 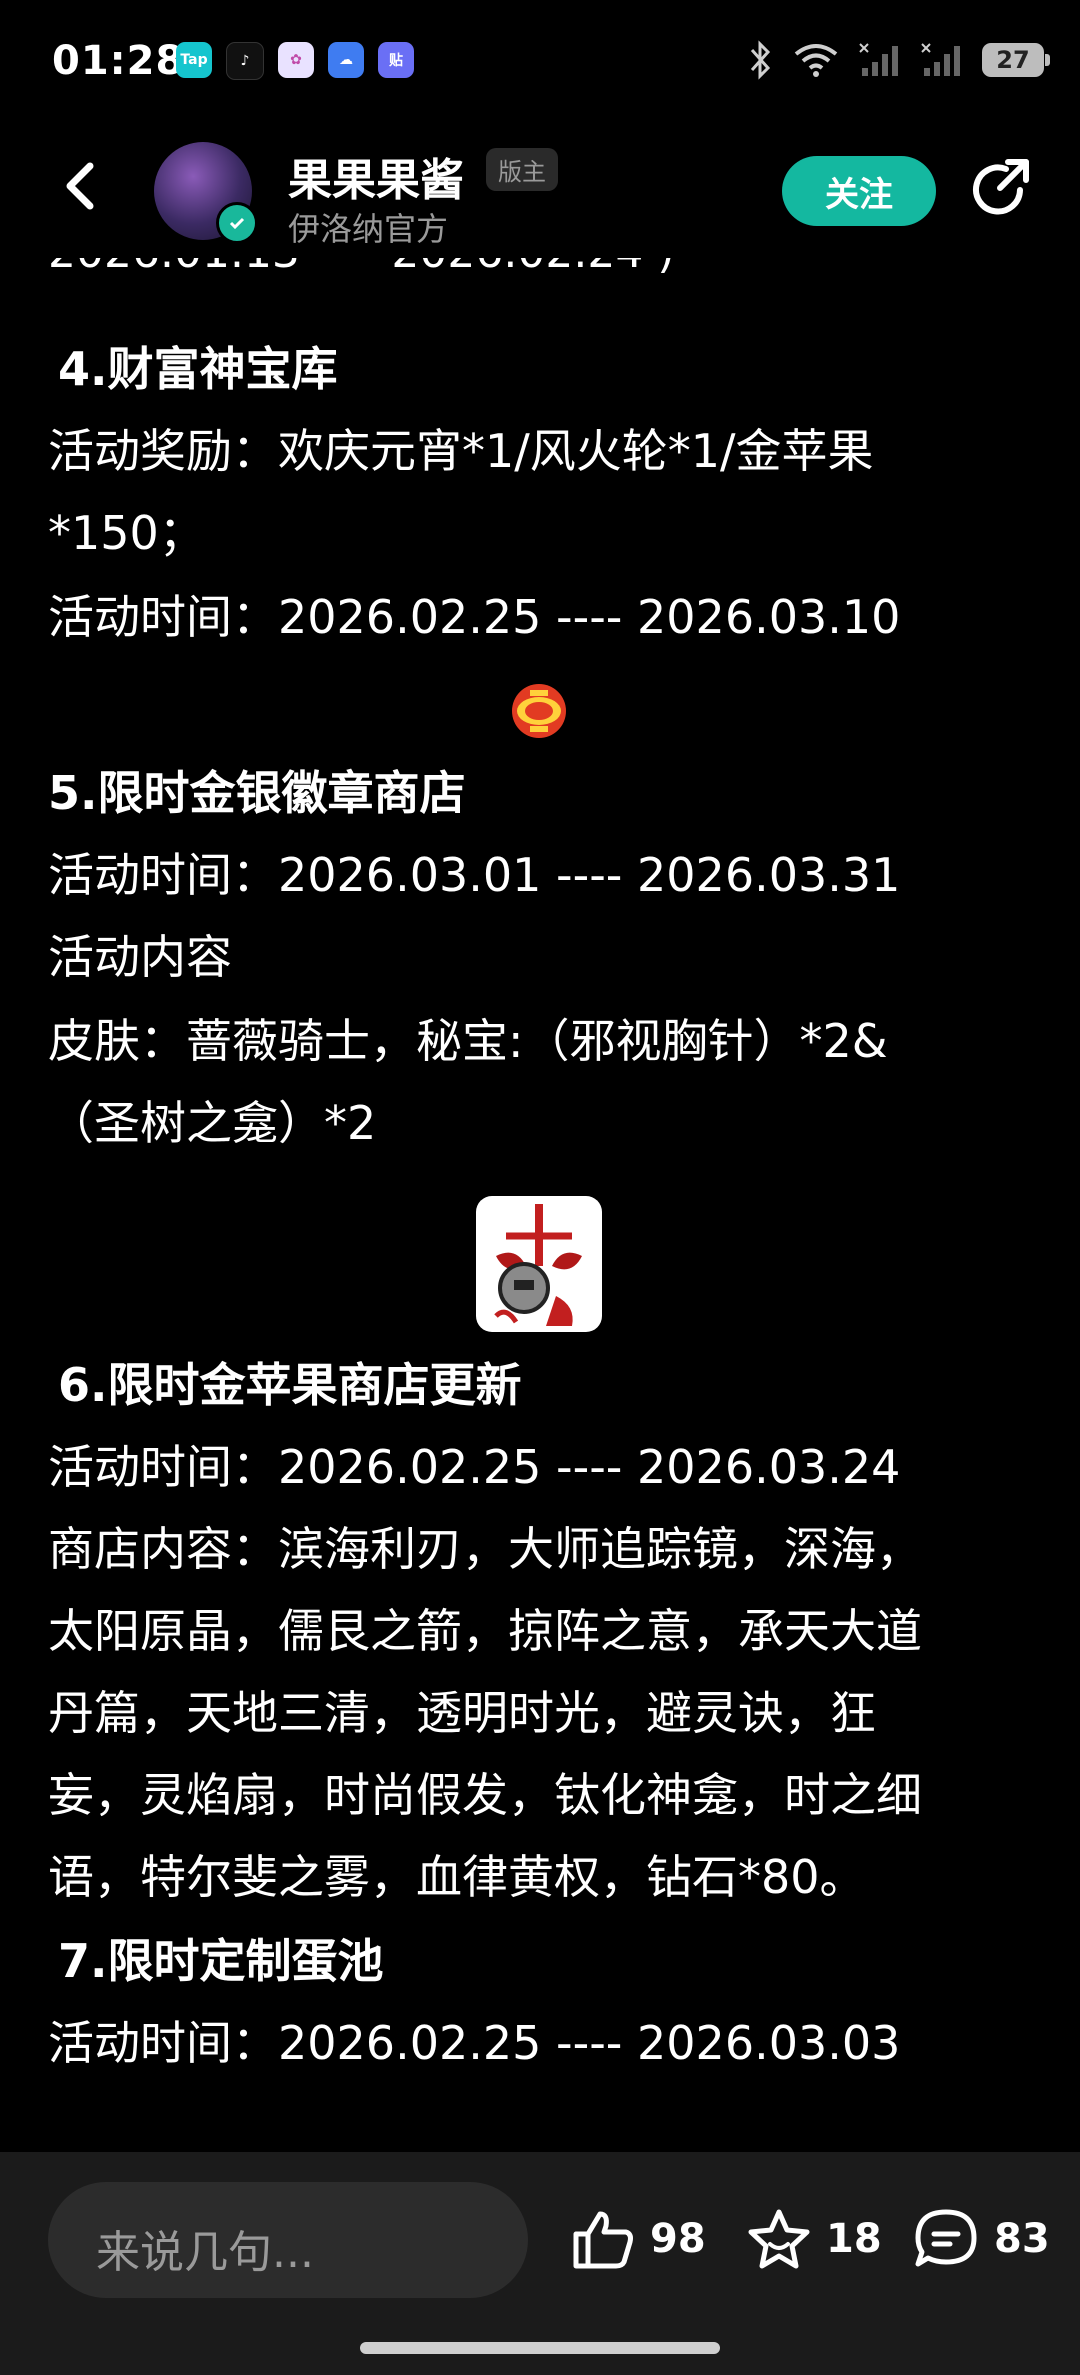 What do you see at coordinates (814, 2239) in the screenshot?
I see `favorite-button: 18` at bounding box center [814, 2239].